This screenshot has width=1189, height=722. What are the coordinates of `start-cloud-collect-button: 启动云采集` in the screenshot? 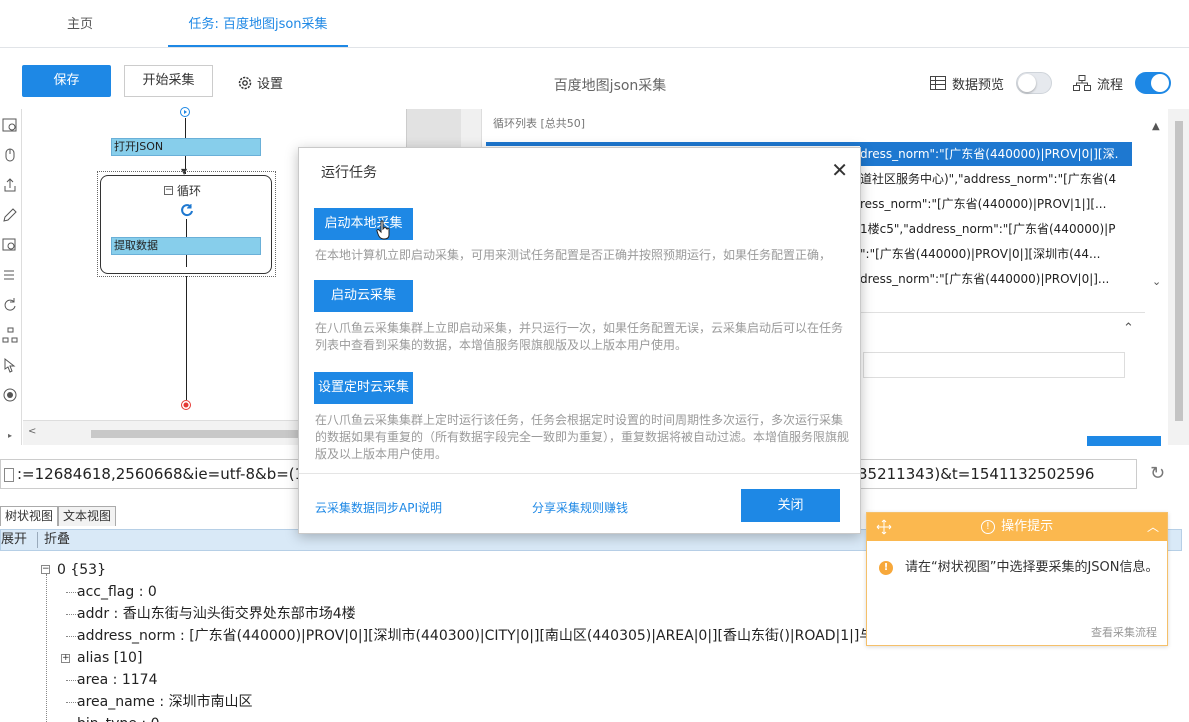 It's located at (363, 296).